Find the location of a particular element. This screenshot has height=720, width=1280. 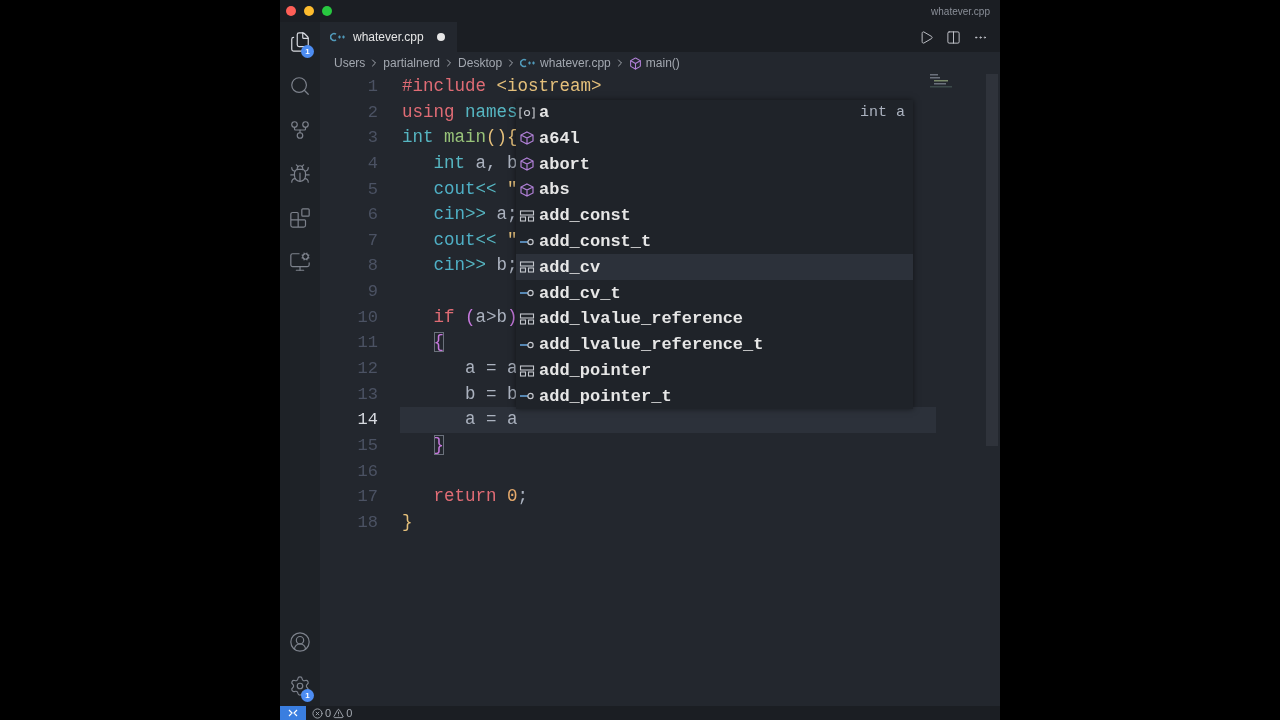

code-line: { is located at coordinates (438, 343).